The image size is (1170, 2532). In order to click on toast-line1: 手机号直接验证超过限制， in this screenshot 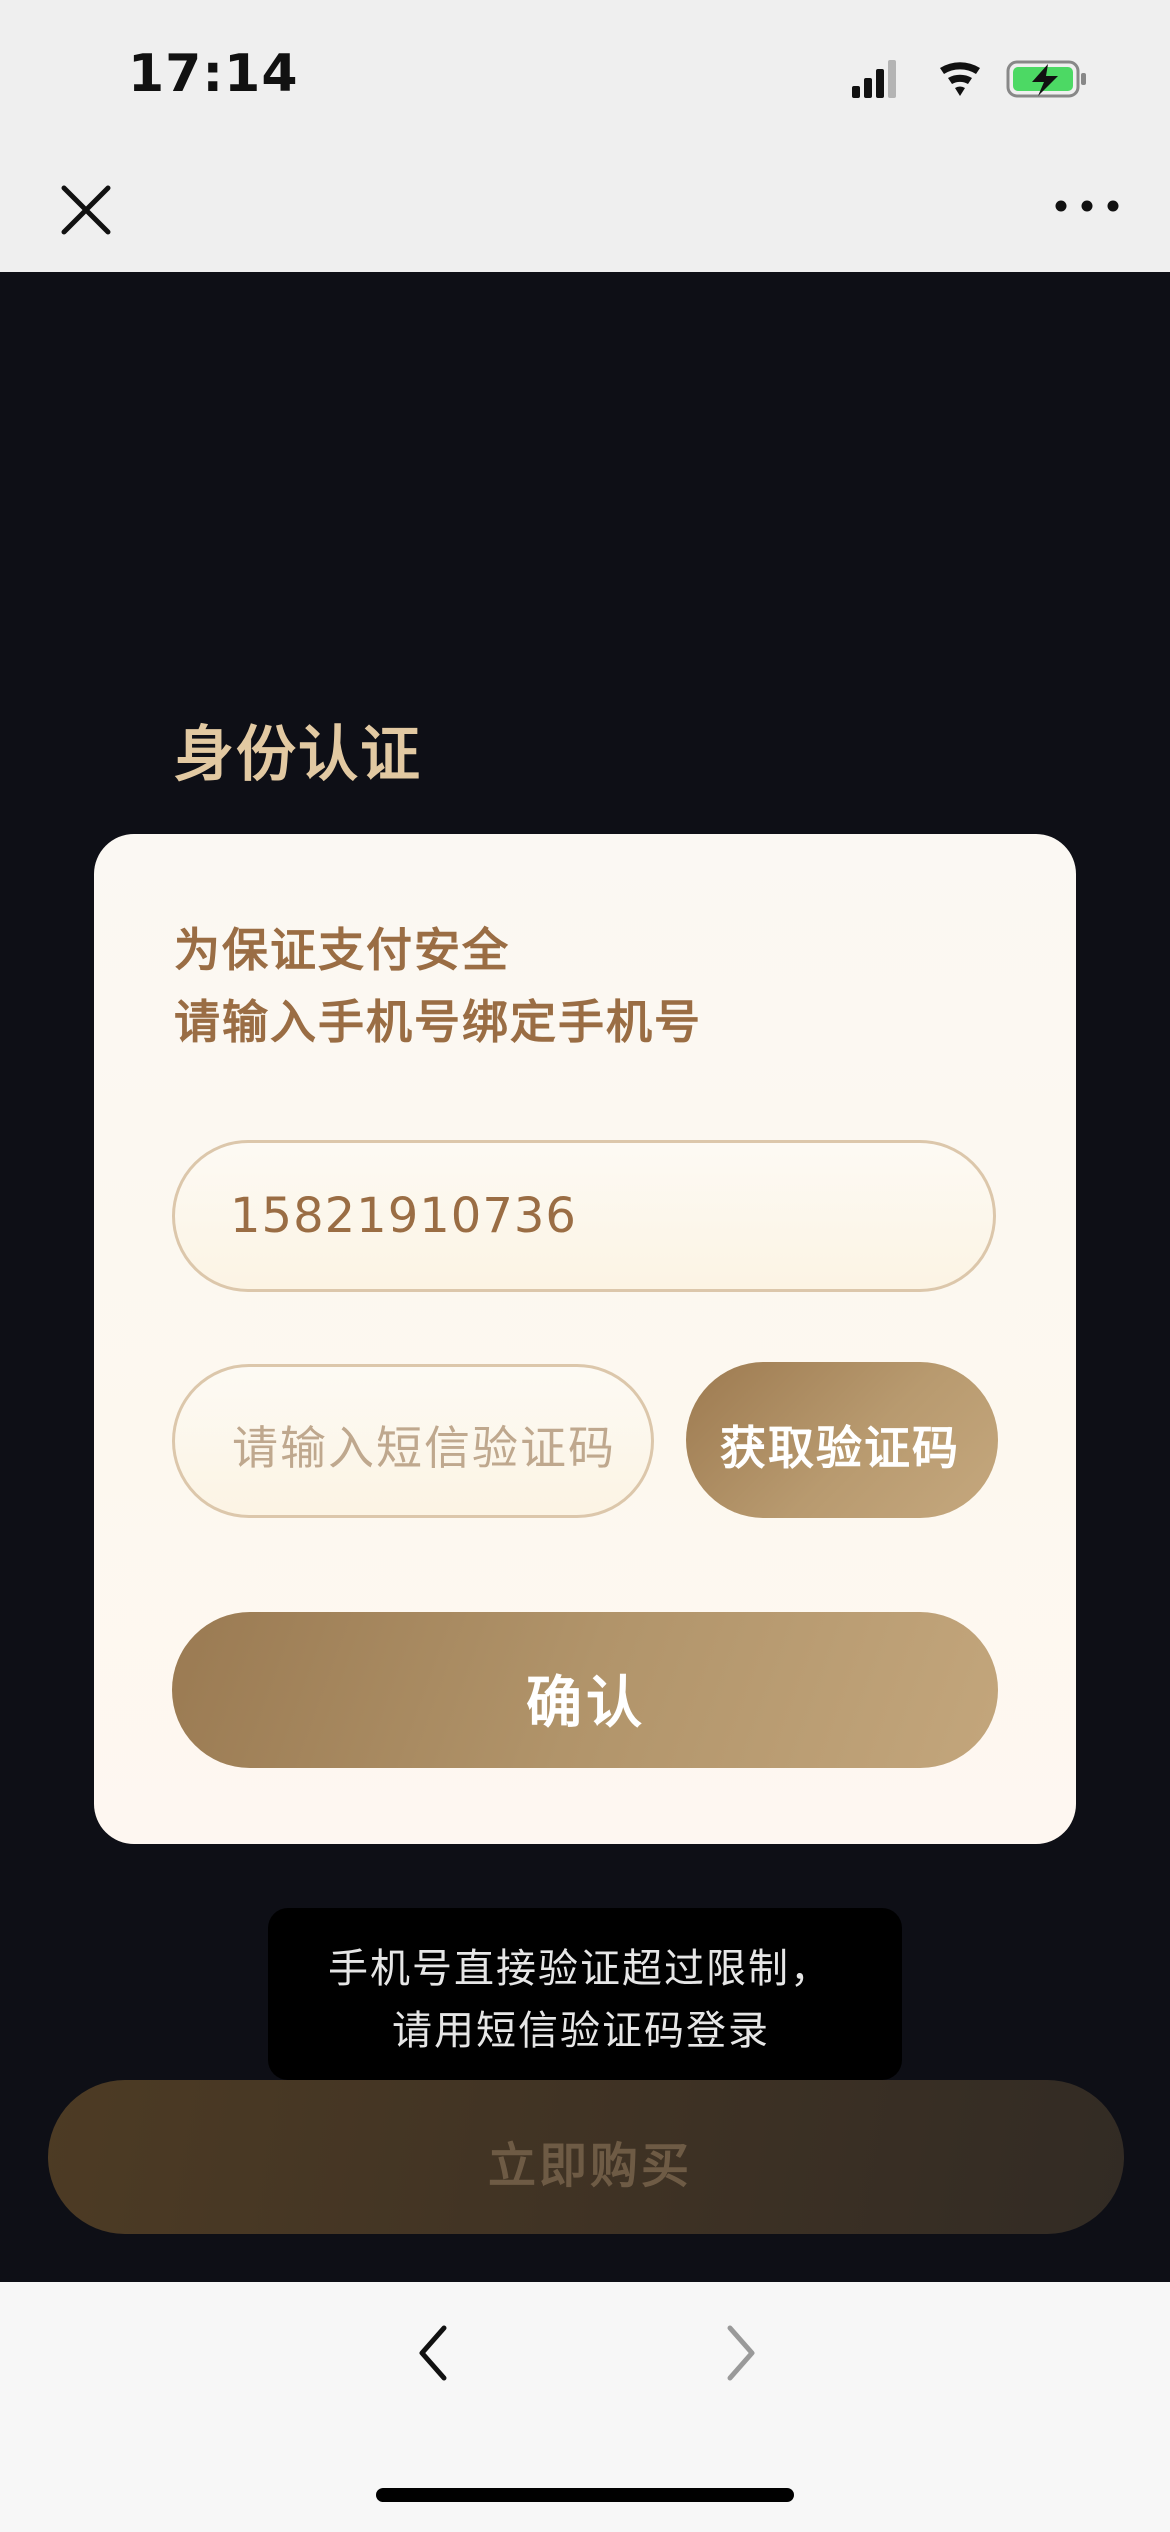, I will do `click(580, 1969)`.